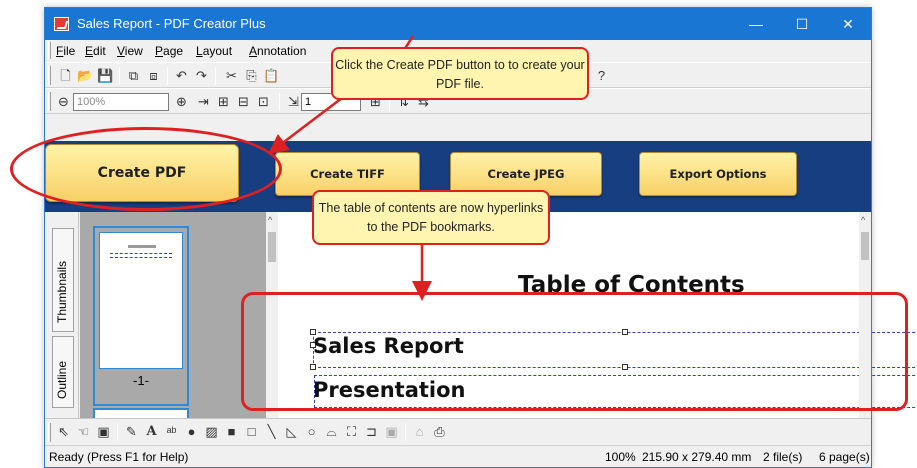  Describe the element at coordinates (718, 174) in the screenshot. I see `export-options-button: Export Options` at that location.